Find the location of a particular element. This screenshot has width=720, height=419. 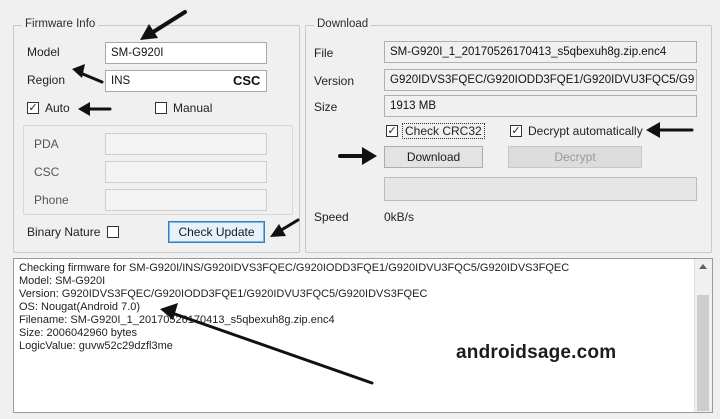

watermark-text: androidsage.com is located at coordinates (536, 352).